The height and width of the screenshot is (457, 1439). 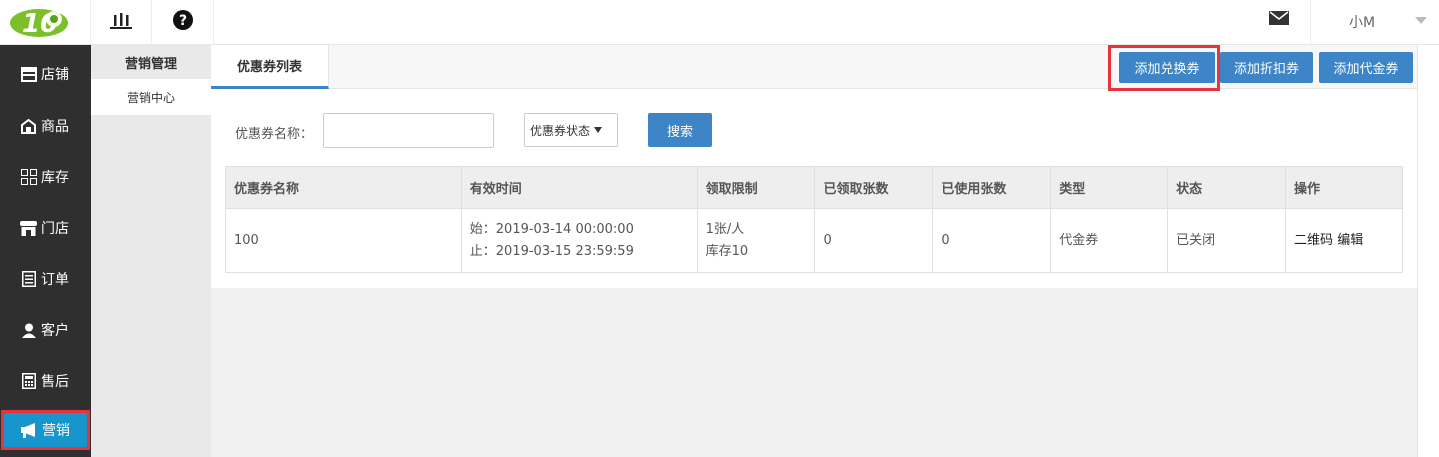 I want to click on store-icon, so click(x=28, y=74).